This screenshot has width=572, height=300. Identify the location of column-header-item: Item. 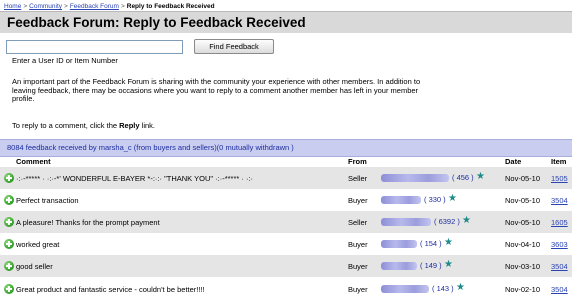
(559, 161).